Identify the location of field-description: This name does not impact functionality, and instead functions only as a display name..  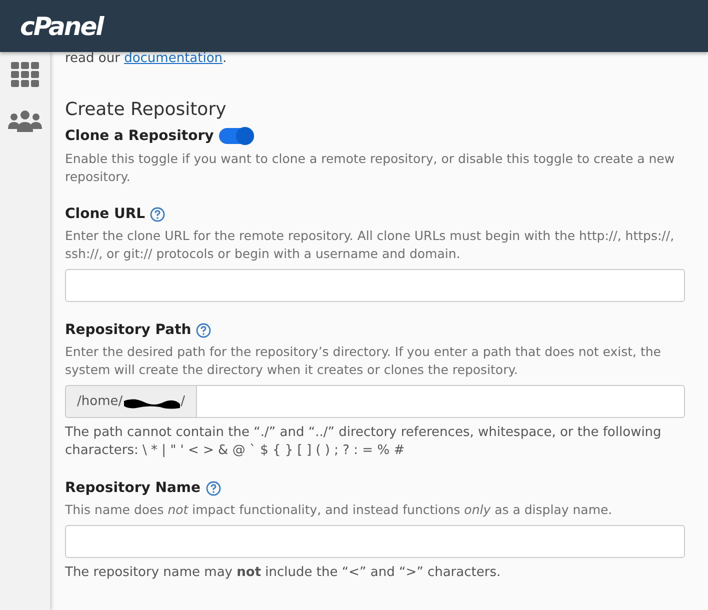
(339, 510).